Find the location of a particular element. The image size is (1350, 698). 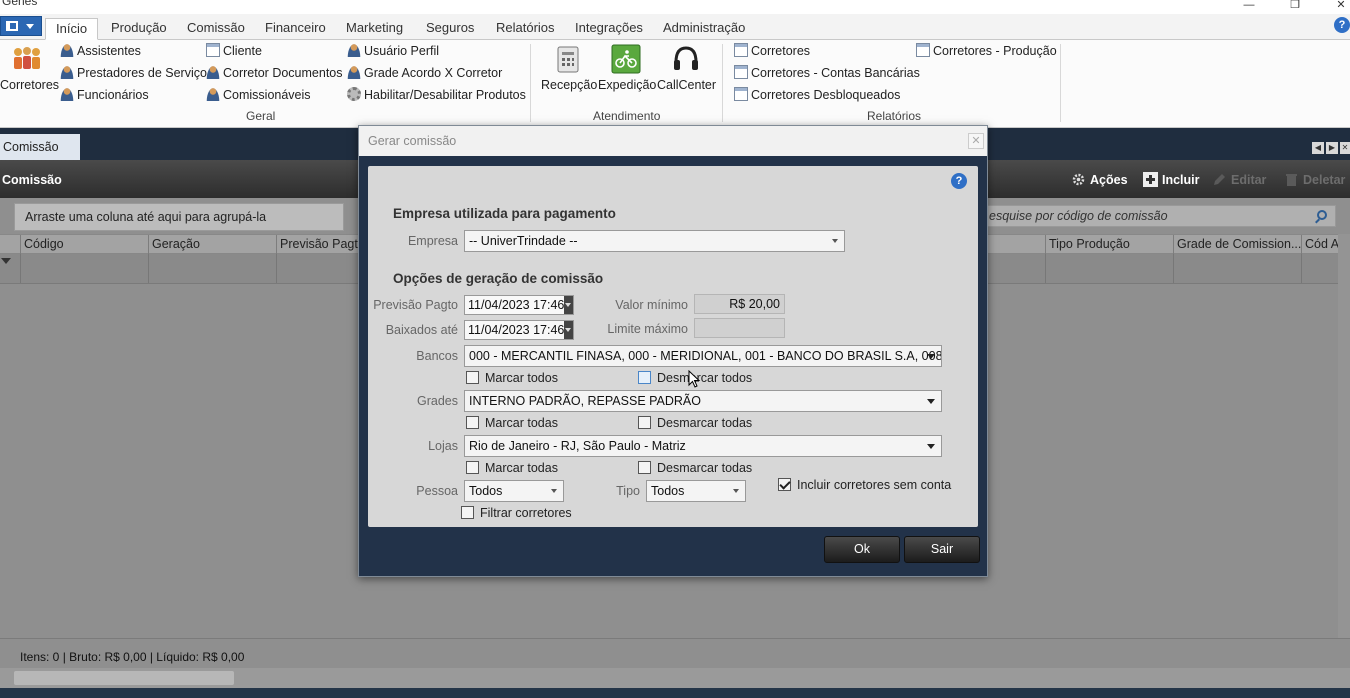

tab-scroll-left-icon: ◀ is located at coordinates (1318, 148).